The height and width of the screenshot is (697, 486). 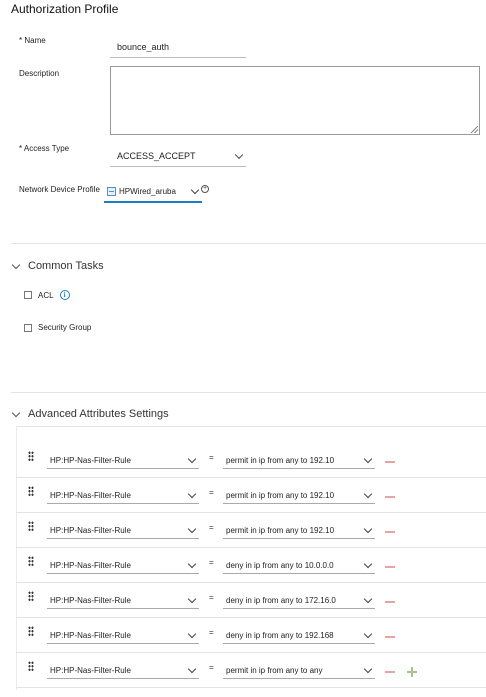 I want to click on info-icon: i, so click(x=64, y=295).